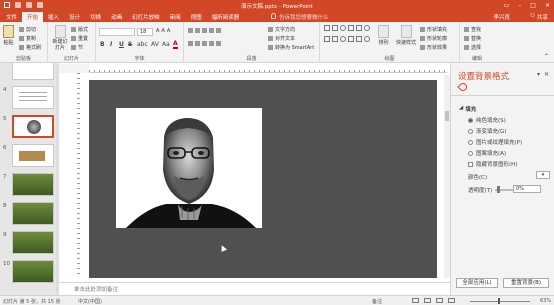 The height and width of the screenshot is (305, 554). Describe the element at coordinates (498, 189) in the screenshot. I see `slider-knob` at that location.